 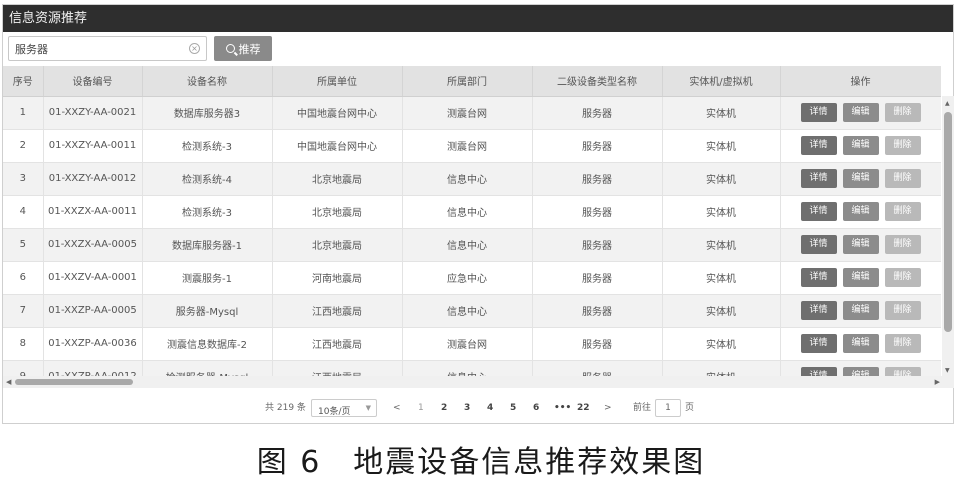 I want to click on more-pages: •••, so click(x=562, y=408).